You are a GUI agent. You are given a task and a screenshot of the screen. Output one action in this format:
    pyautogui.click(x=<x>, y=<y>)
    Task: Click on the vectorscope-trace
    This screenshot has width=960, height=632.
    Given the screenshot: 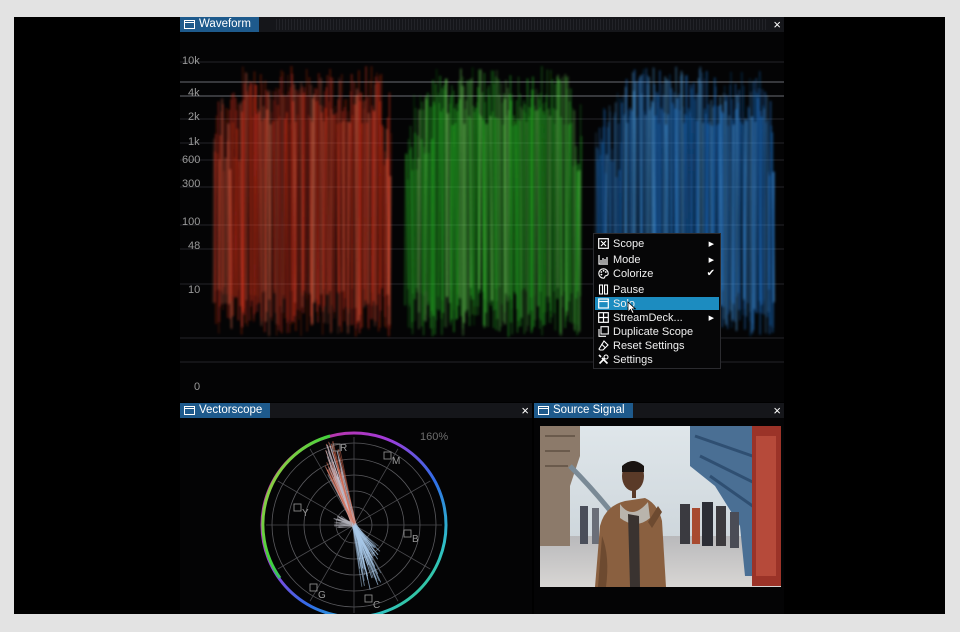 What is the action you would take?
    pyautogui.click(x=353, y=515)
    